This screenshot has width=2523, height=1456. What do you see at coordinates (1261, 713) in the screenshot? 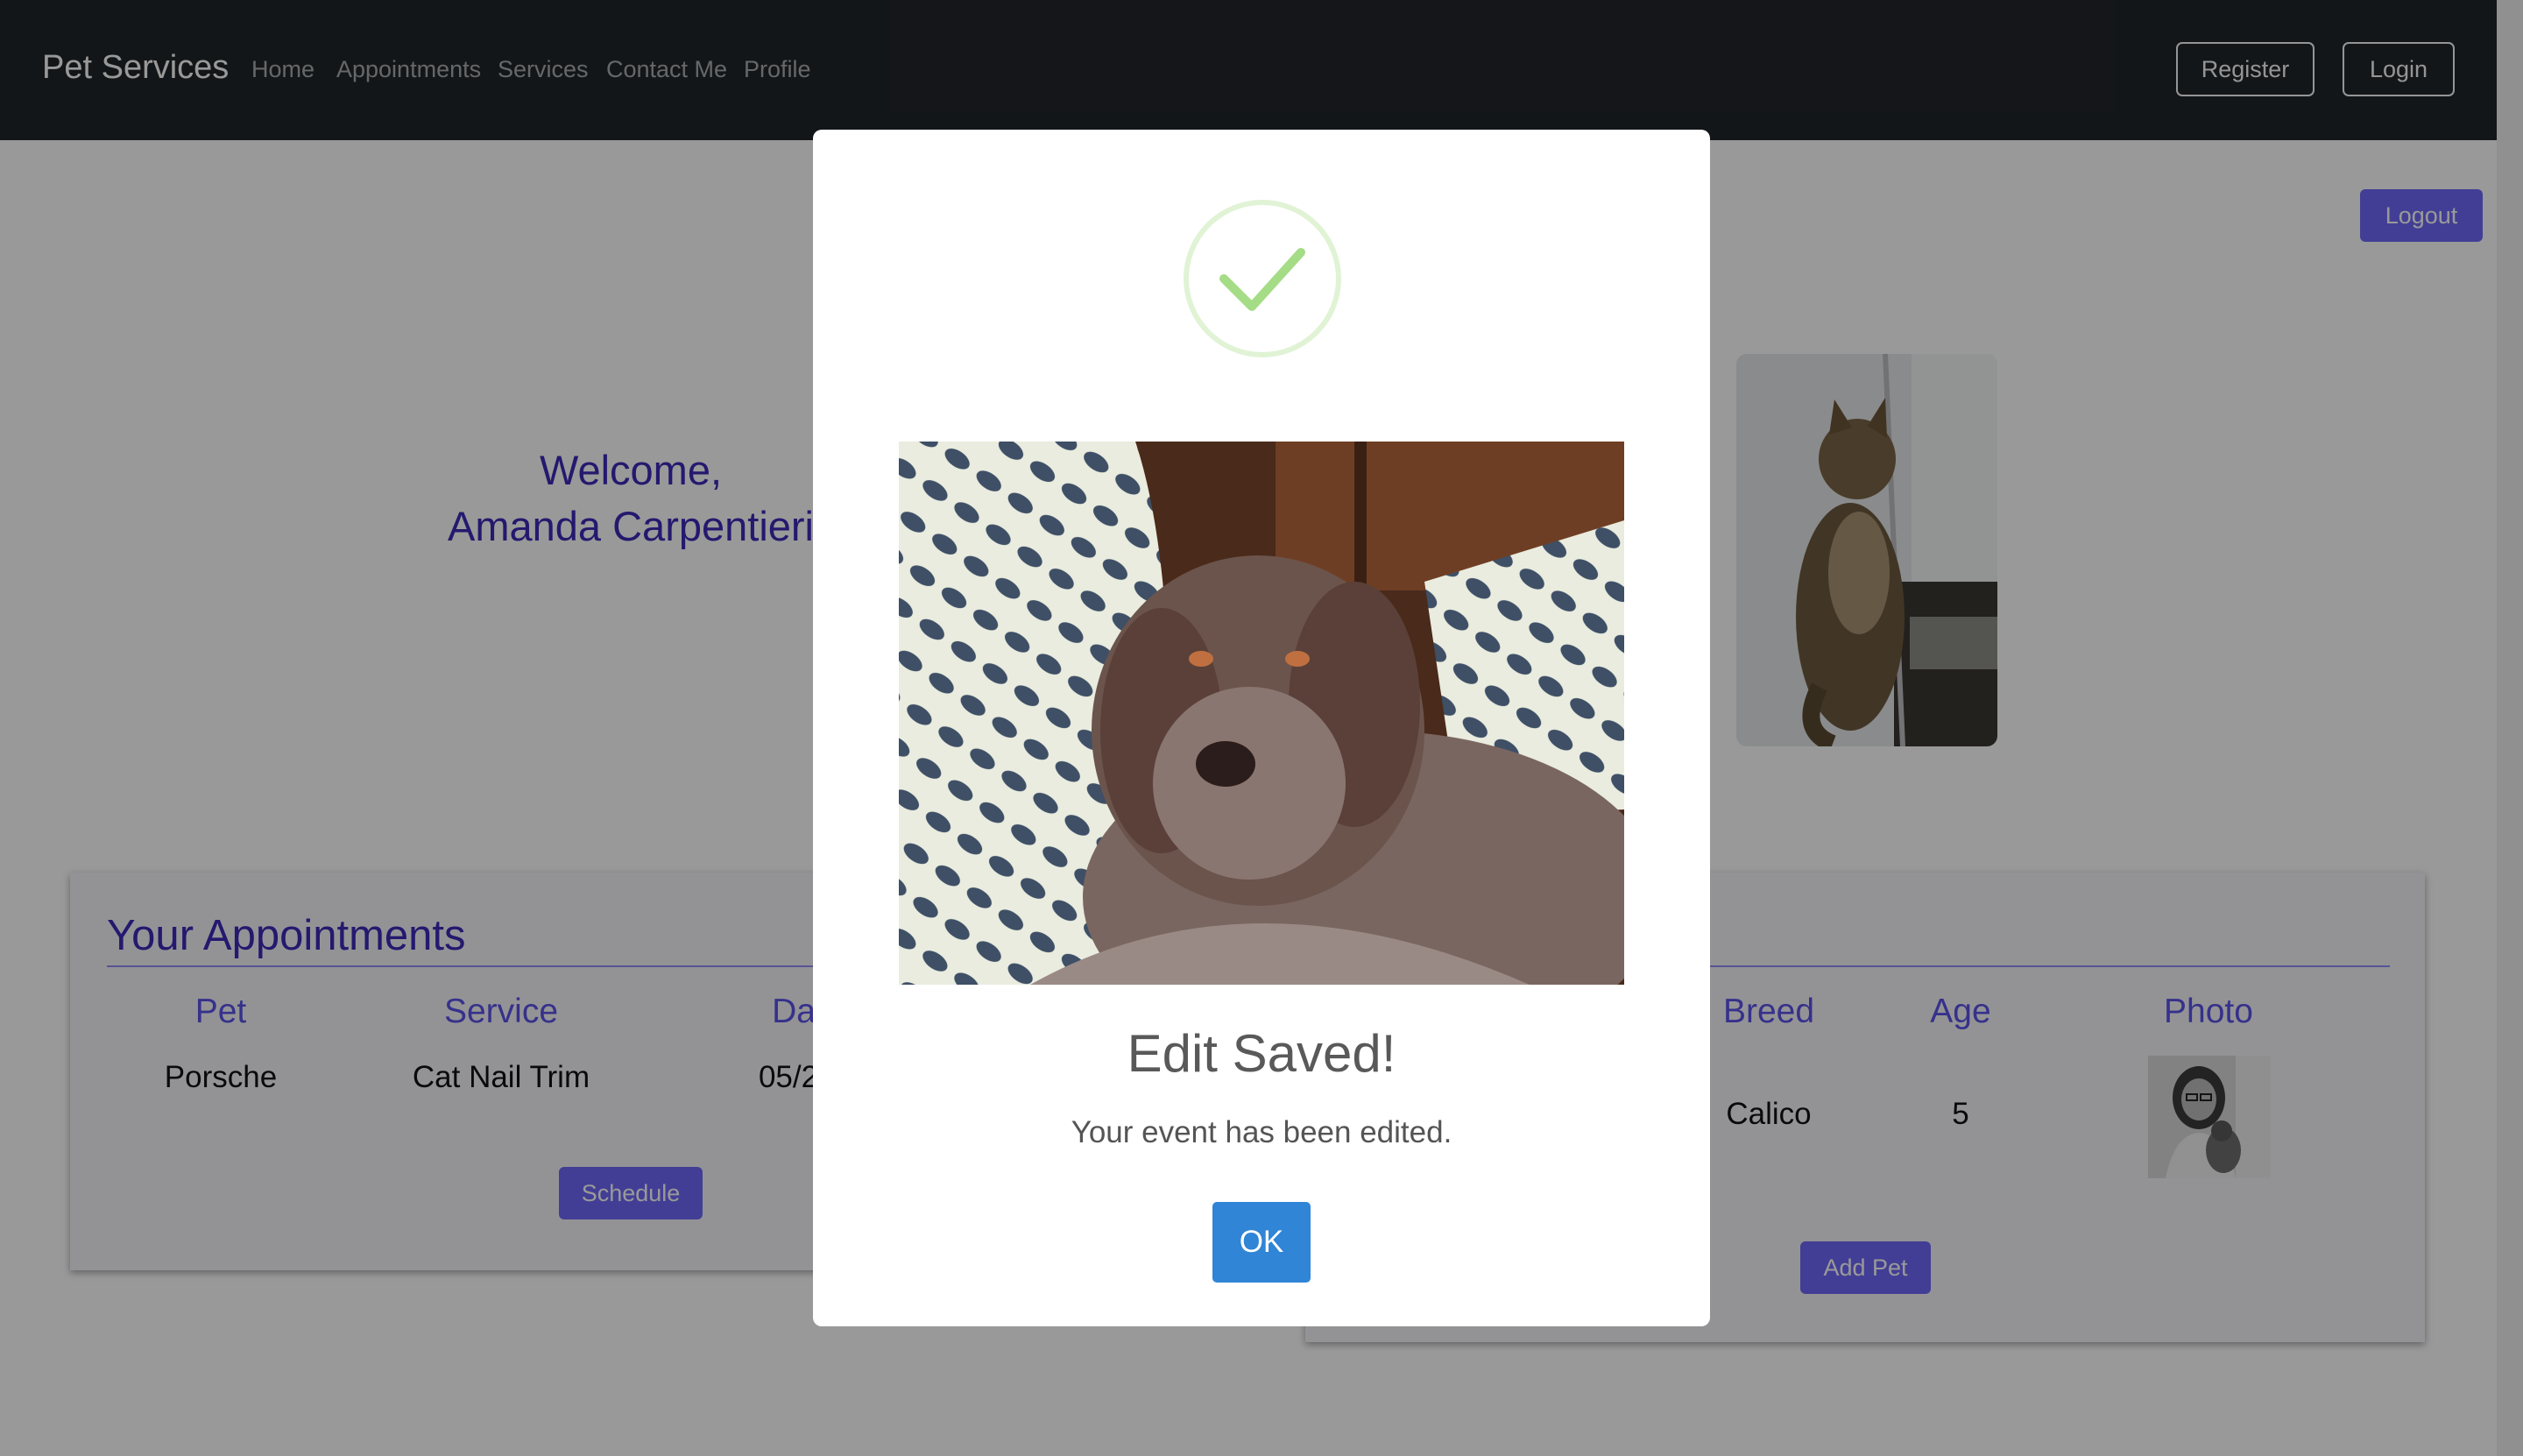
I see `pet-dog-photo` at bounding box center [1261, 713].